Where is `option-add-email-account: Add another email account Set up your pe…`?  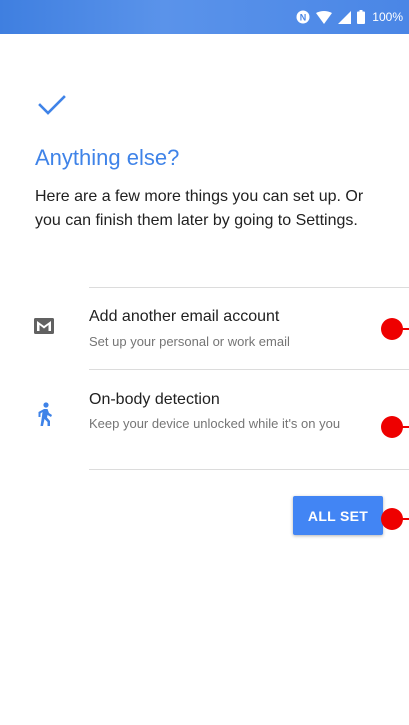 option-add-email-account: Add another email account Set up your pe… is located at coordinates (204, 328).